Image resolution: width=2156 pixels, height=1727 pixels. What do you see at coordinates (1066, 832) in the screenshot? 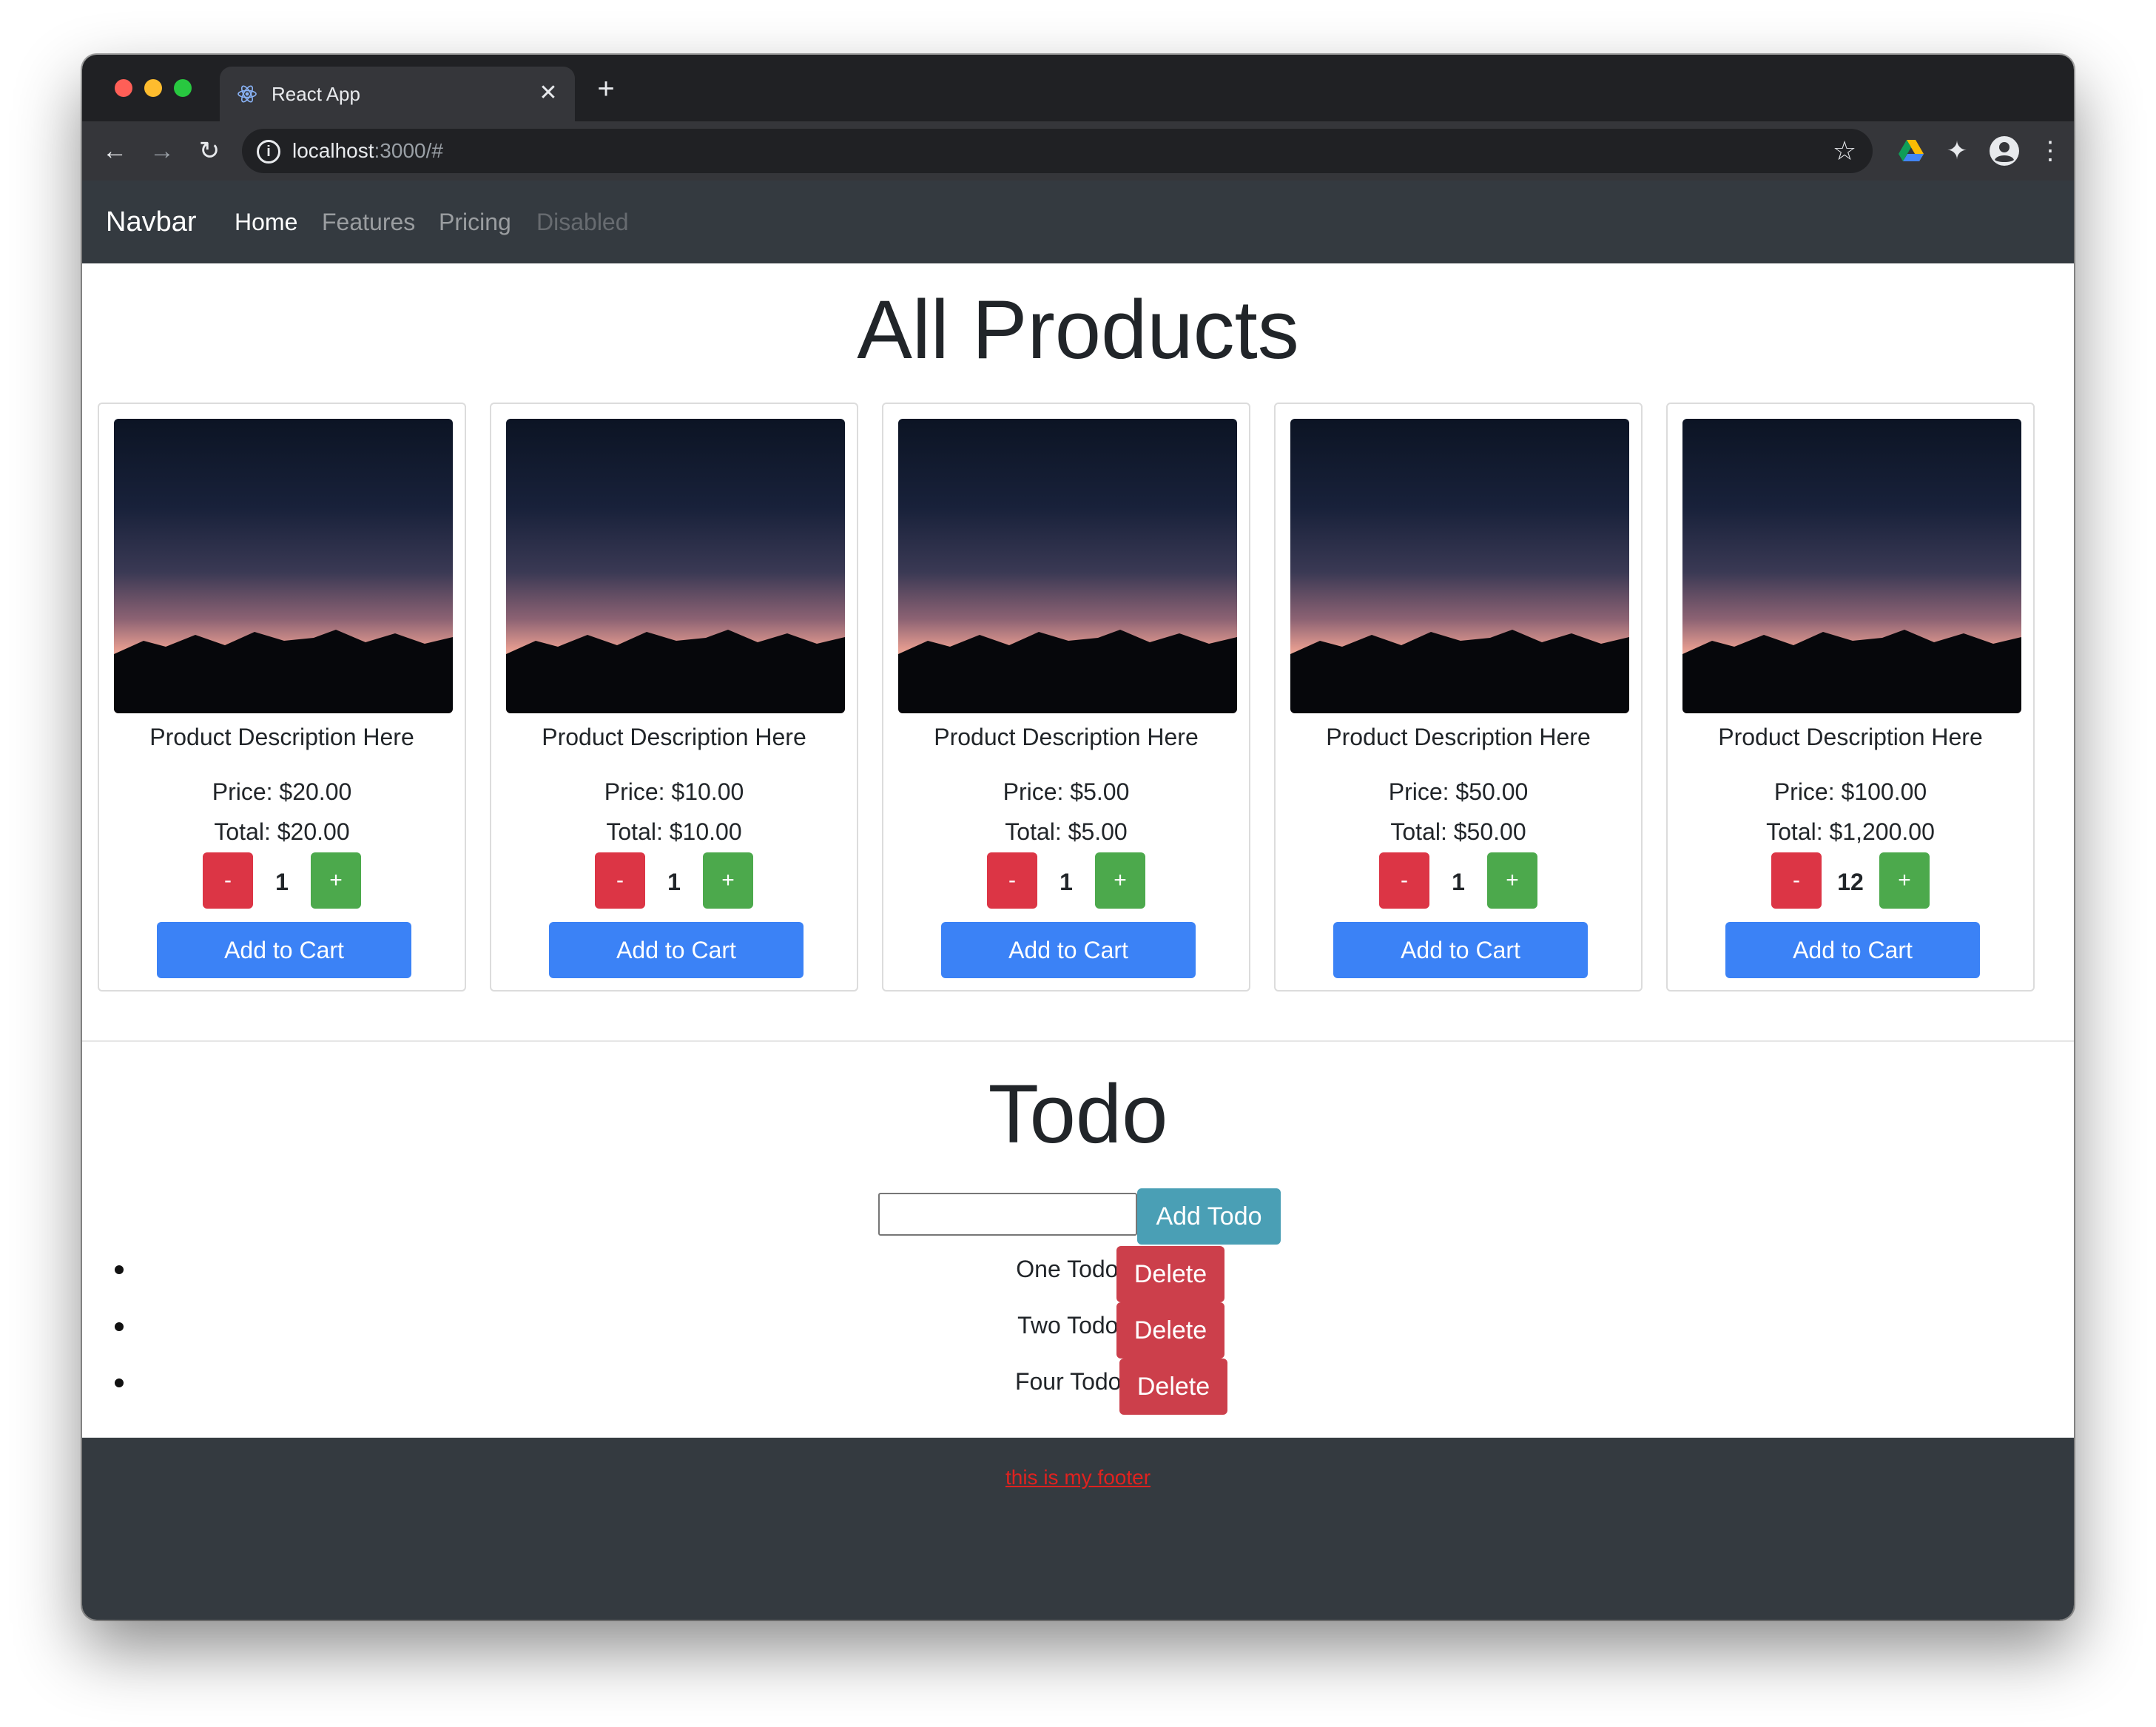
I see `product-total: Total: $5.00` at bounding box center [1066, 832].